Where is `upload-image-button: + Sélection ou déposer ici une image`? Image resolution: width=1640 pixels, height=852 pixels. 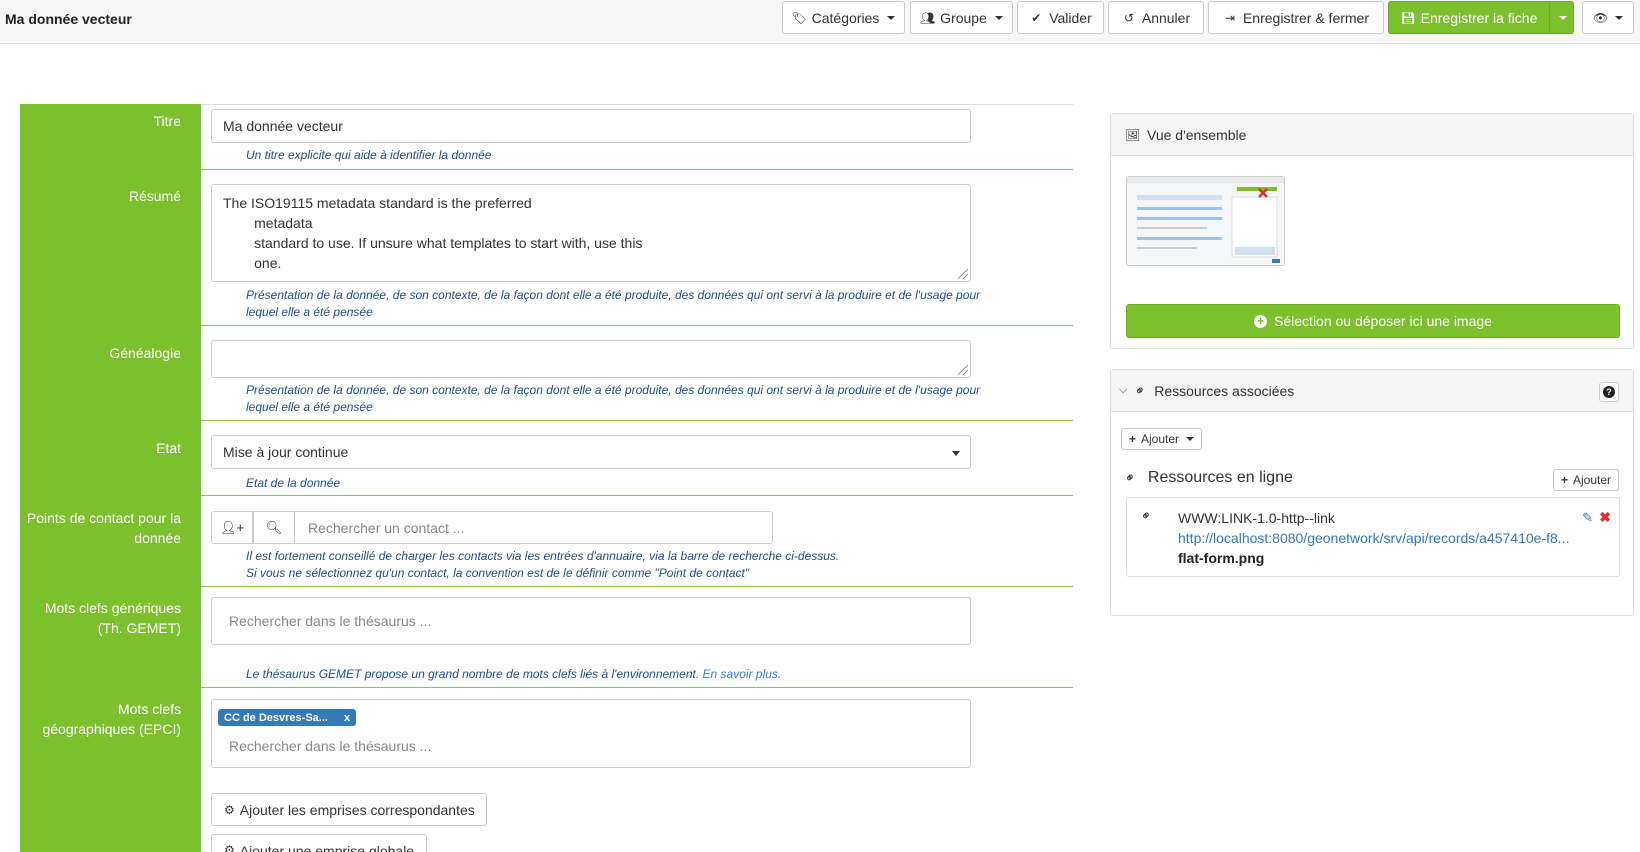
upload-image-button: + Sélection ou déposer ici une image is located at coordinates (1373, 321).